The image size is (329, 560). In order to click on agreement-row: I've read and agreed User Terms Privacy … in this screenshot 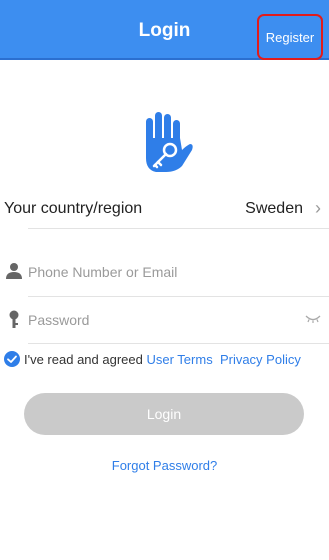, I will do `click(164, 360)`.